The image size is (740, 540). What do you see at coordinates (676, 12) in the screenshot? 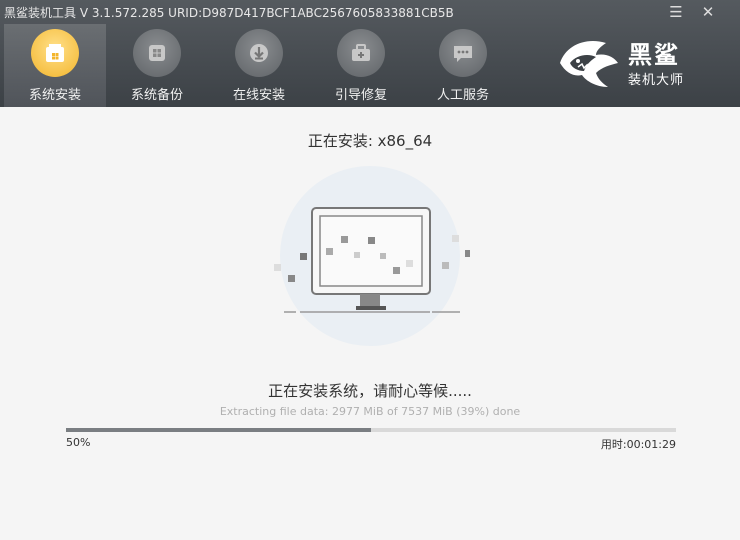
I see `menu-icon: ☰` at bounding box center [676, 12].